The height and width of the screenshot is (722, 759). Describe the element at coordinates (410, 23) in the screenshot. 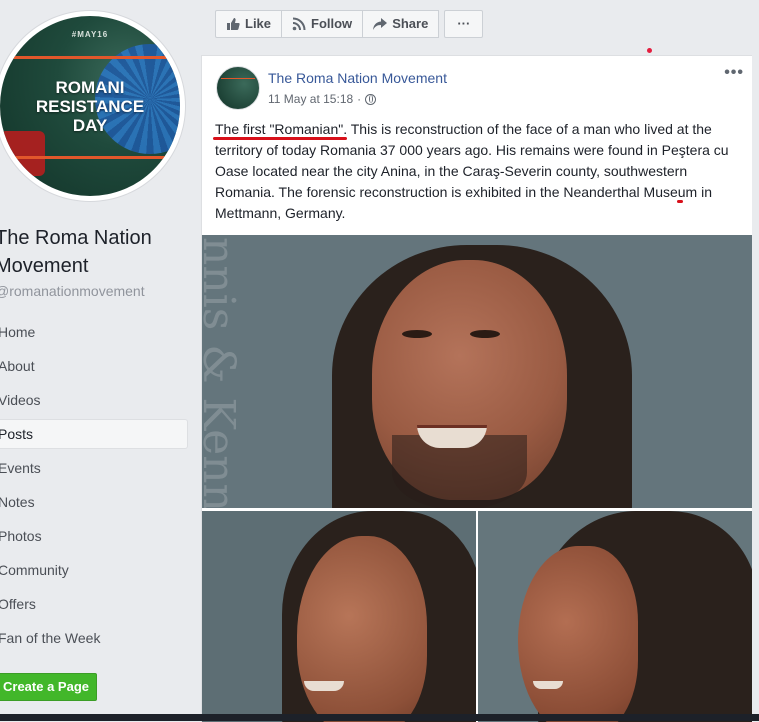

I see `share-label: Share` at that location.